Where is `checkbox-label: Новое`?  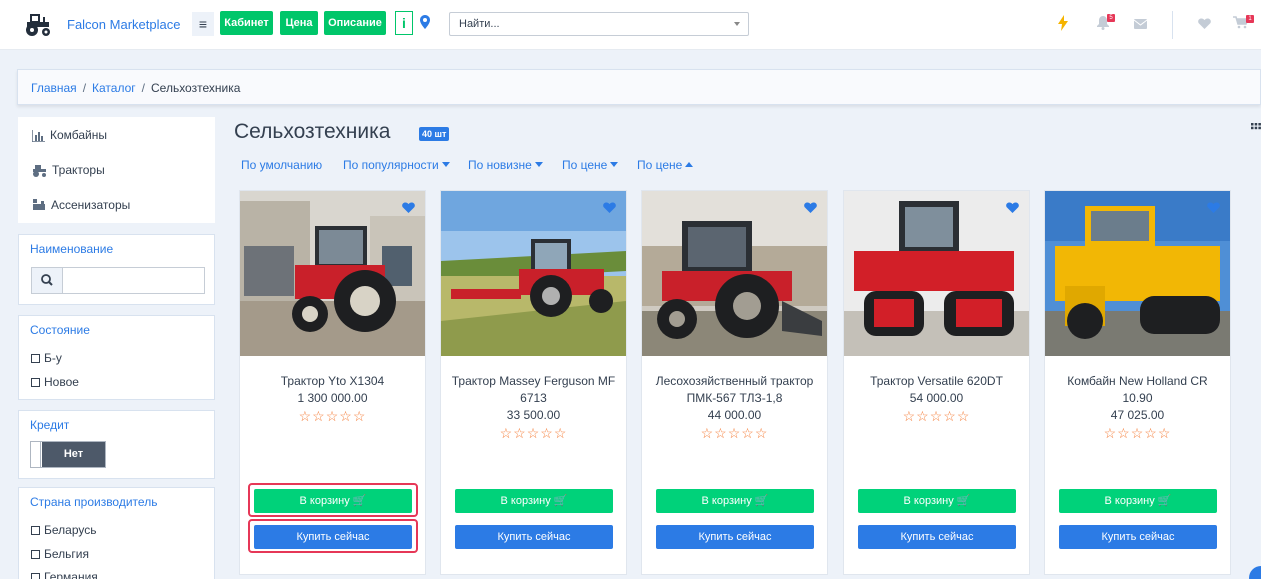
checkbox-label: Новое is located at coordinates (61, 382).